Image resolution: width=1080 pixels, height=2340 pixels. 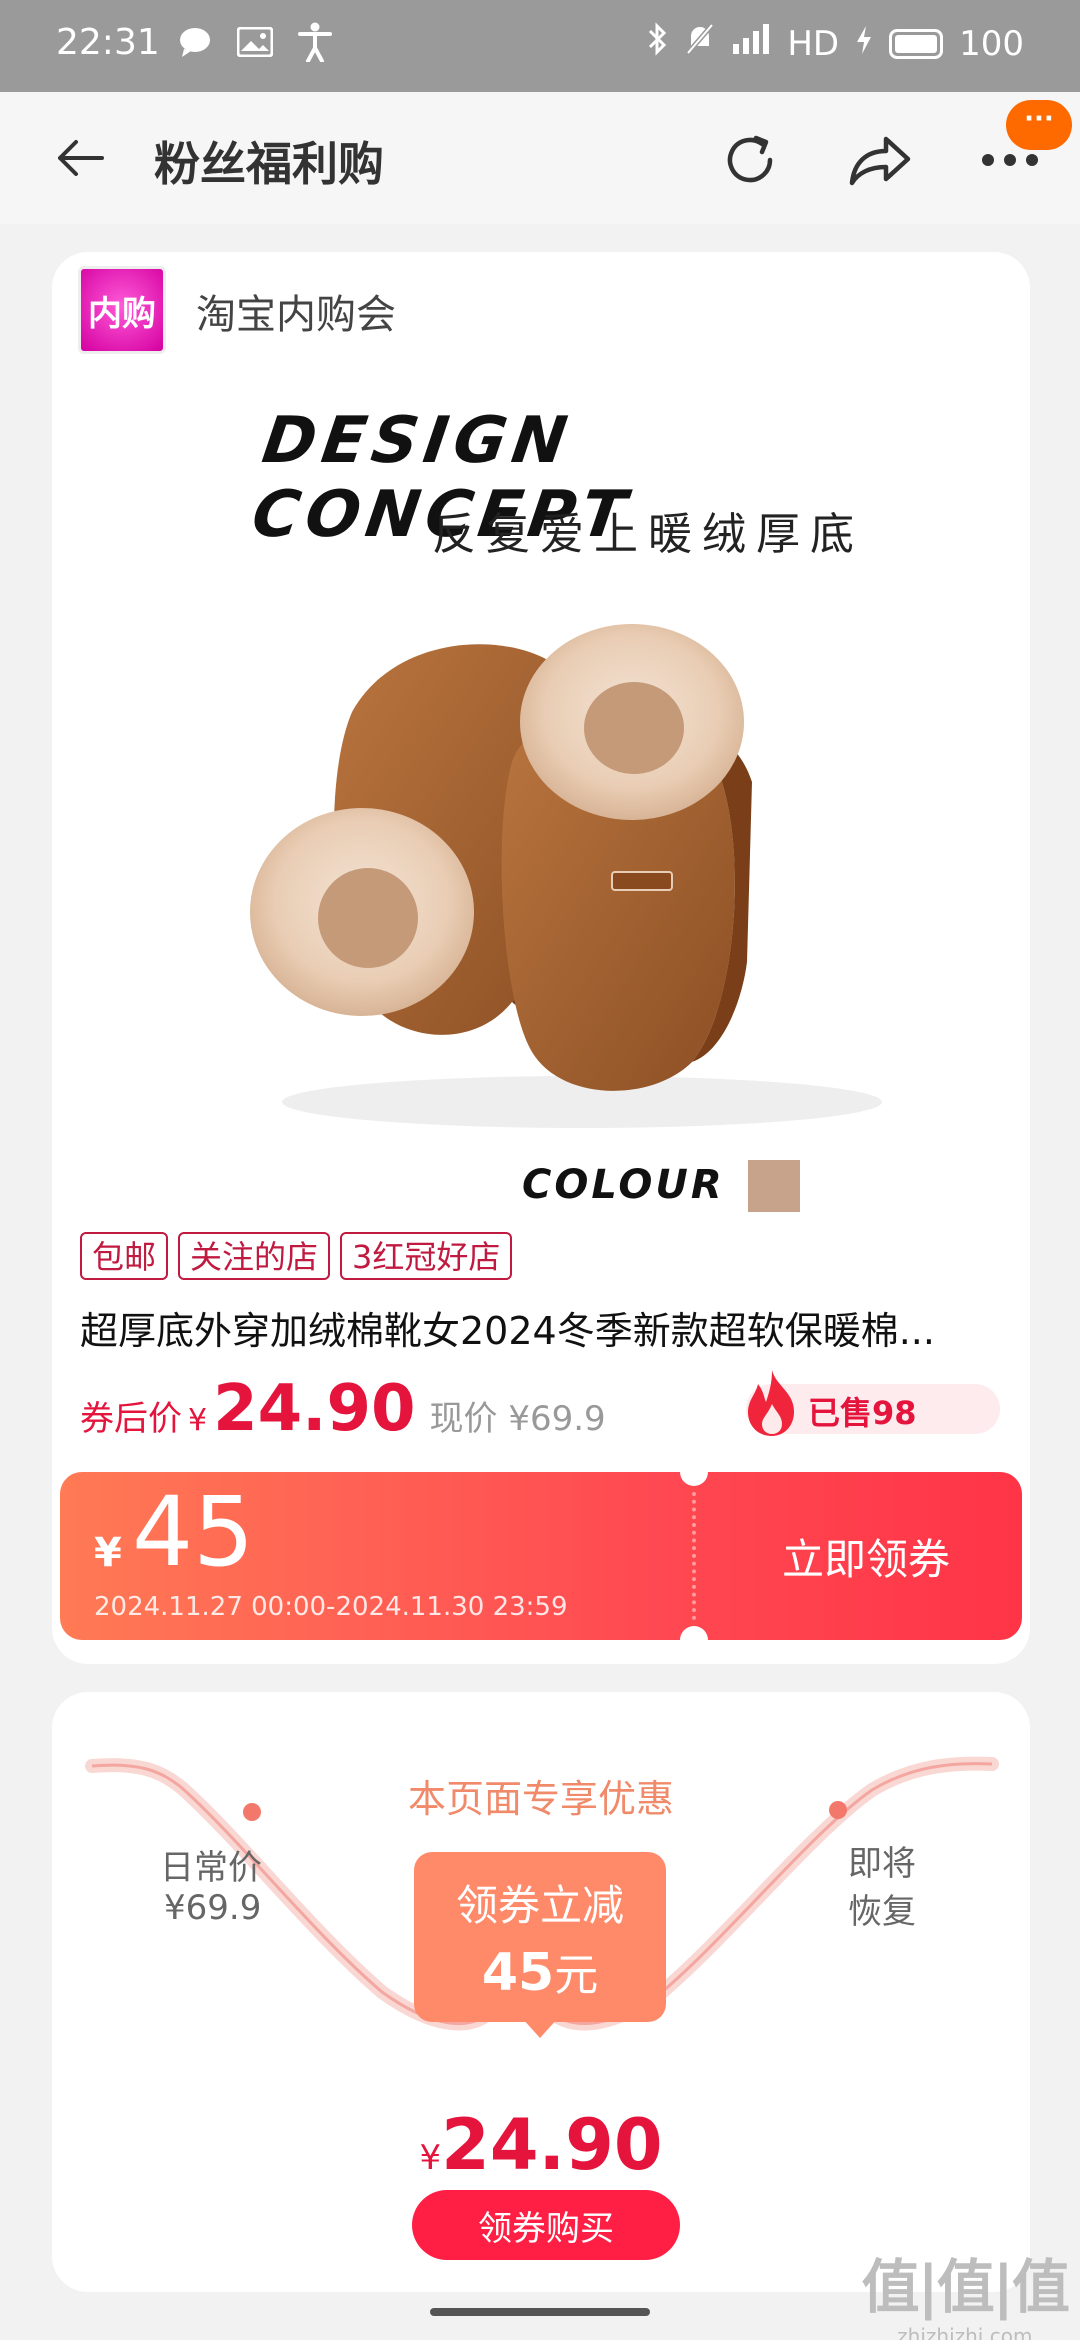 I want to click on final-currency: ¥, so click(x=430, y=2158).